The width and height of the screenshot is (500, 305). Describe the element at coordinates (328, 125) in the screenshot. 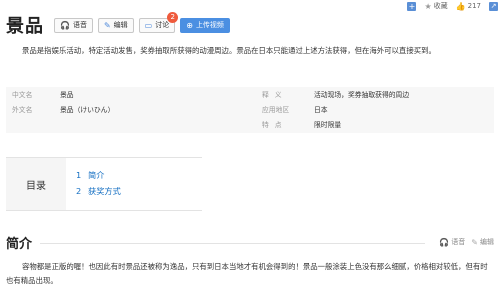

I see `info-value: 限时限量` at that location.